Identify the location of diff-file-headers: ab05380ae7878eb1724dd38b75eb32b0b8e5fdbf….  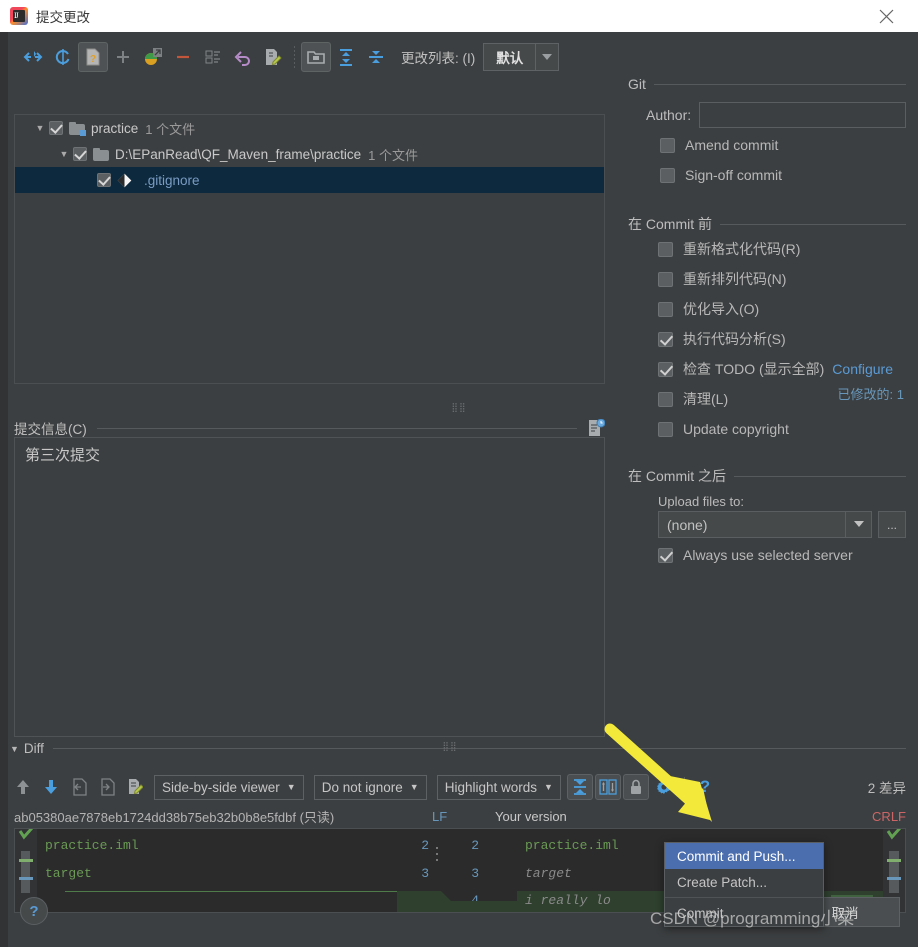
(460, 816).